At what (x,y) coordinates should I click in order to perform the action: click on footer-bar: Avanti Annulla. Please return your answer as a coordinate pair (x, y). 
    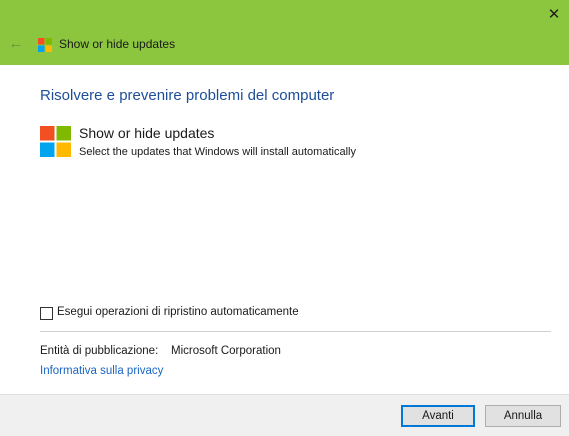
    Looking at the image, I should click on (284, 415).